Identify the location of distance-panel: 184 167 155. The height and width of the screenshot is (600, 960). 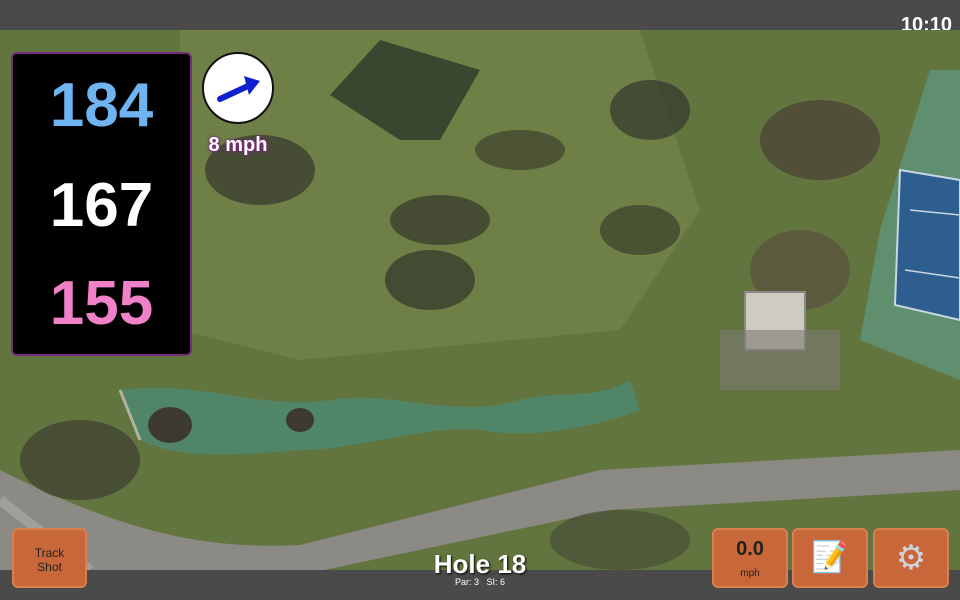
(101, 204).